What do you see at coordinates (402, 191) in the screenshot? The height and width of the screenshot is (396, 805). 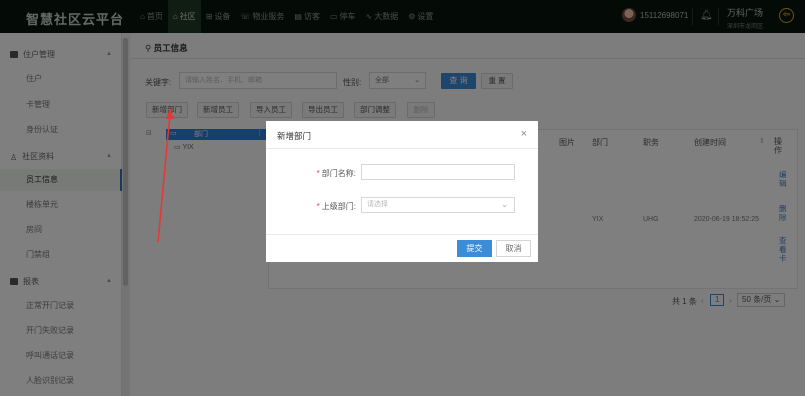 I see `add-department-dialog: 新增部门 × * 部门名称: * 上级部门: 请选择 ⌄ 提交 取消` at bounding box center [402, 191].